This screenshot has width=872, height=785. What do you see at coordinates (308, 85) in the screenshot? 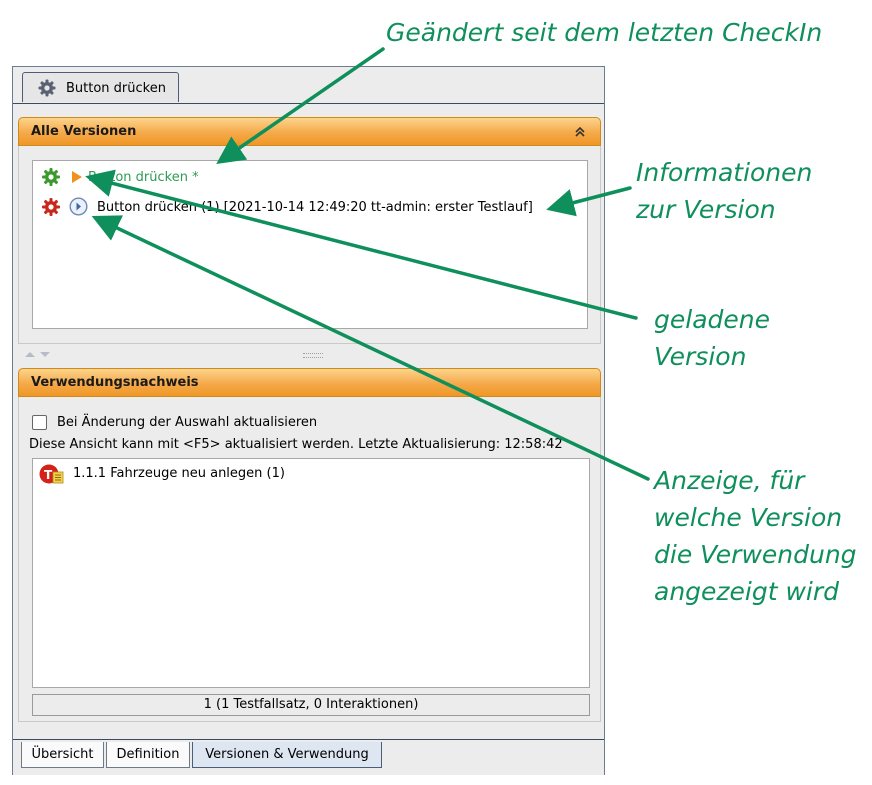
I see `top-tab-bar: Button drücken` at bounding box center [308, 85].